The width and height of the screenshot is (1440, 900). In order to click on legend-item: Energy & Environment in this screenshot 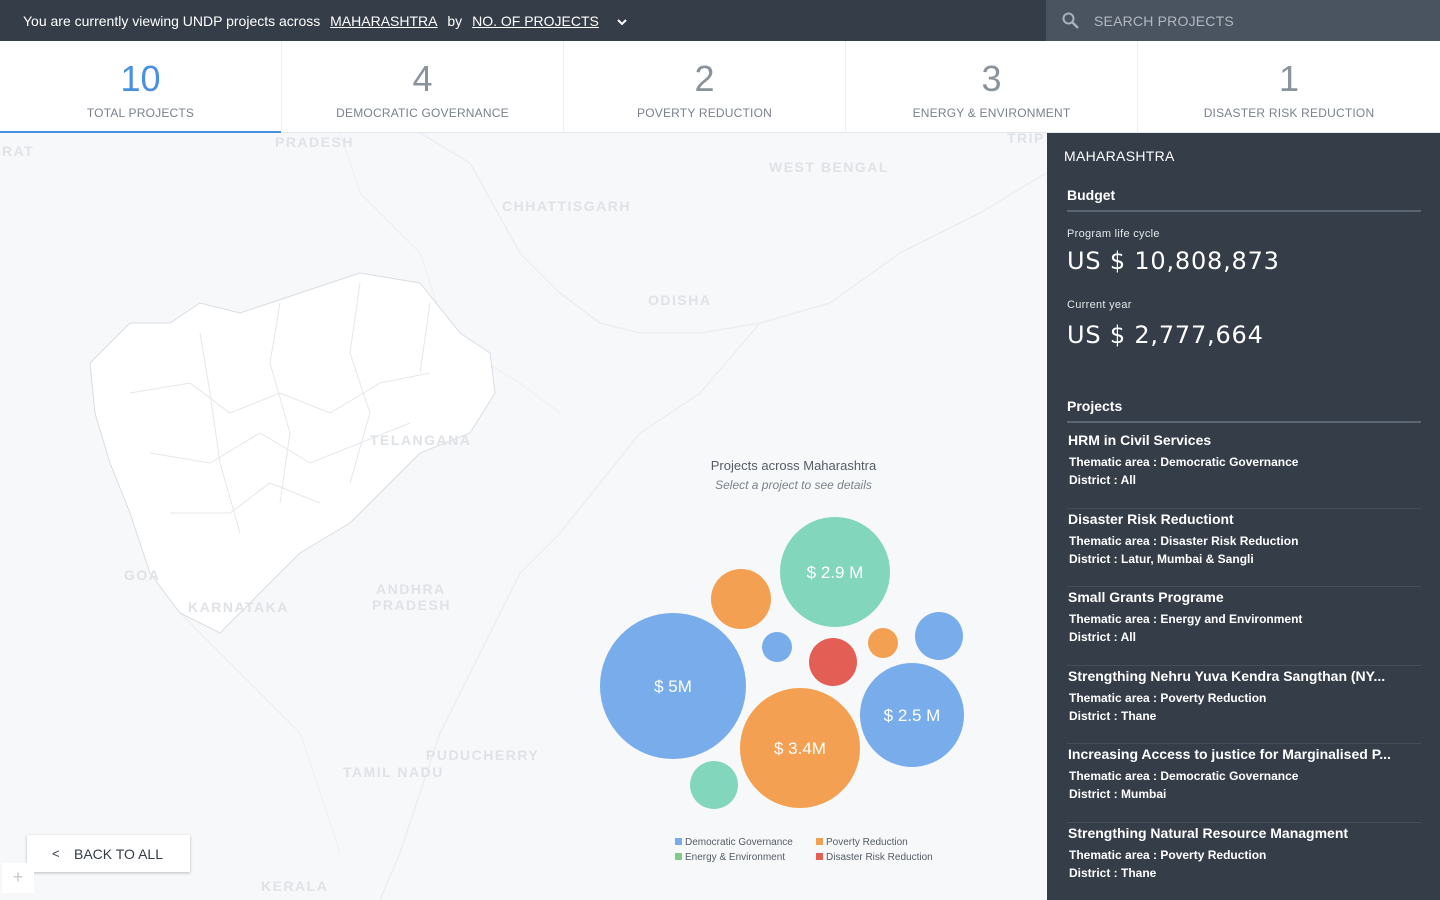, I will do `click(730, 857)`.